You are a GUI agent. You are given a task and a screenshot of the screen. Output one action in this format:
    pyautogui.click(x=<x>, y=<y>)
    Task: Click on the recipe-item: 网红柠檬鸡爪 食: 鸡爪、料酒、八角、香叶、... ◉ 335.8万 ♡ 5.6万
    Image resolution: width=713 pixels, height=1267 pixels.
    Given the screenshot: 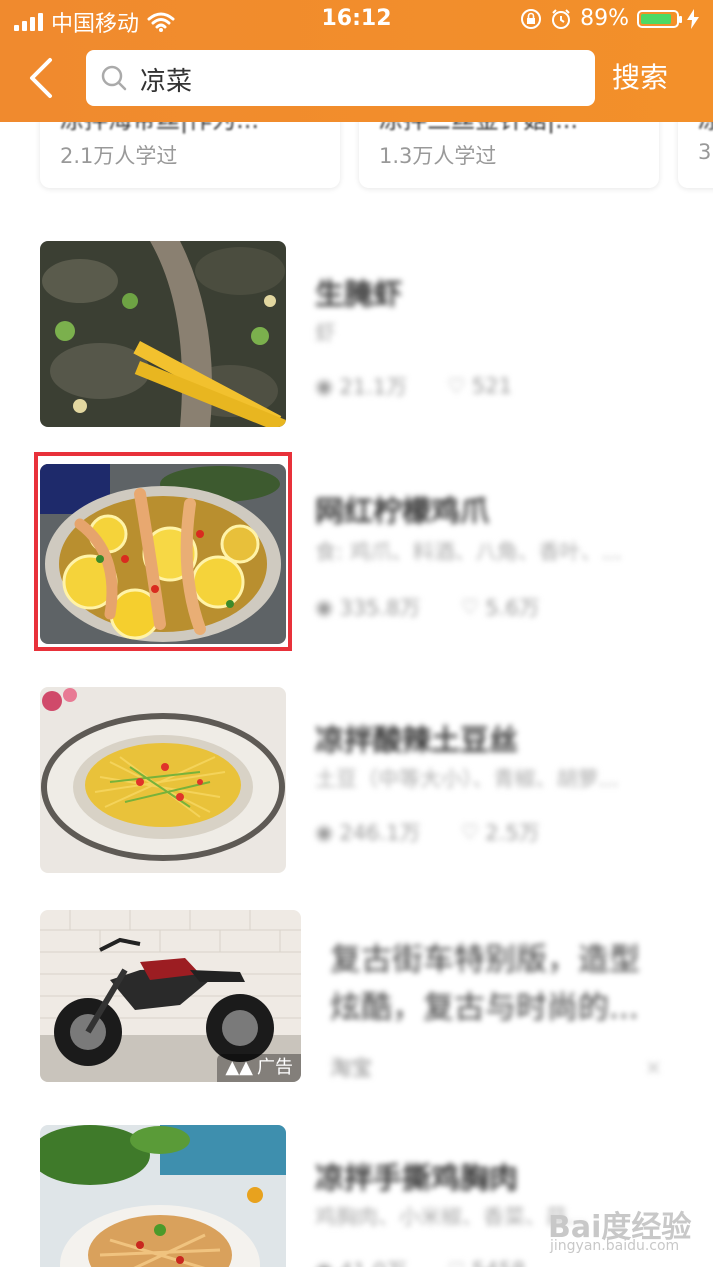 What is the action you would take?
    pyautogui.click(x=360, y=554)
    